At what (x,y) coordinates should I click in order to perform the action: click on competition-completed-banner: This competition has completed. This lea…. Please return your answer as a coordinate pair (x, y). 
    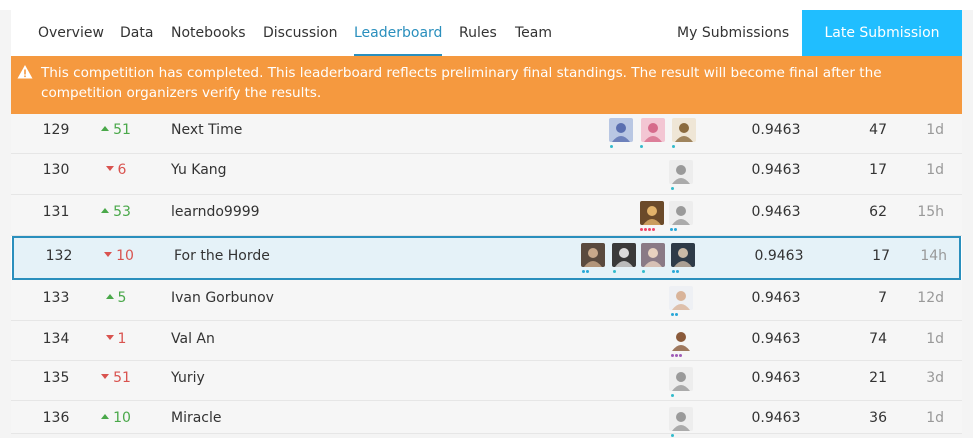
    Looking at the image, I should click on (486, 85).